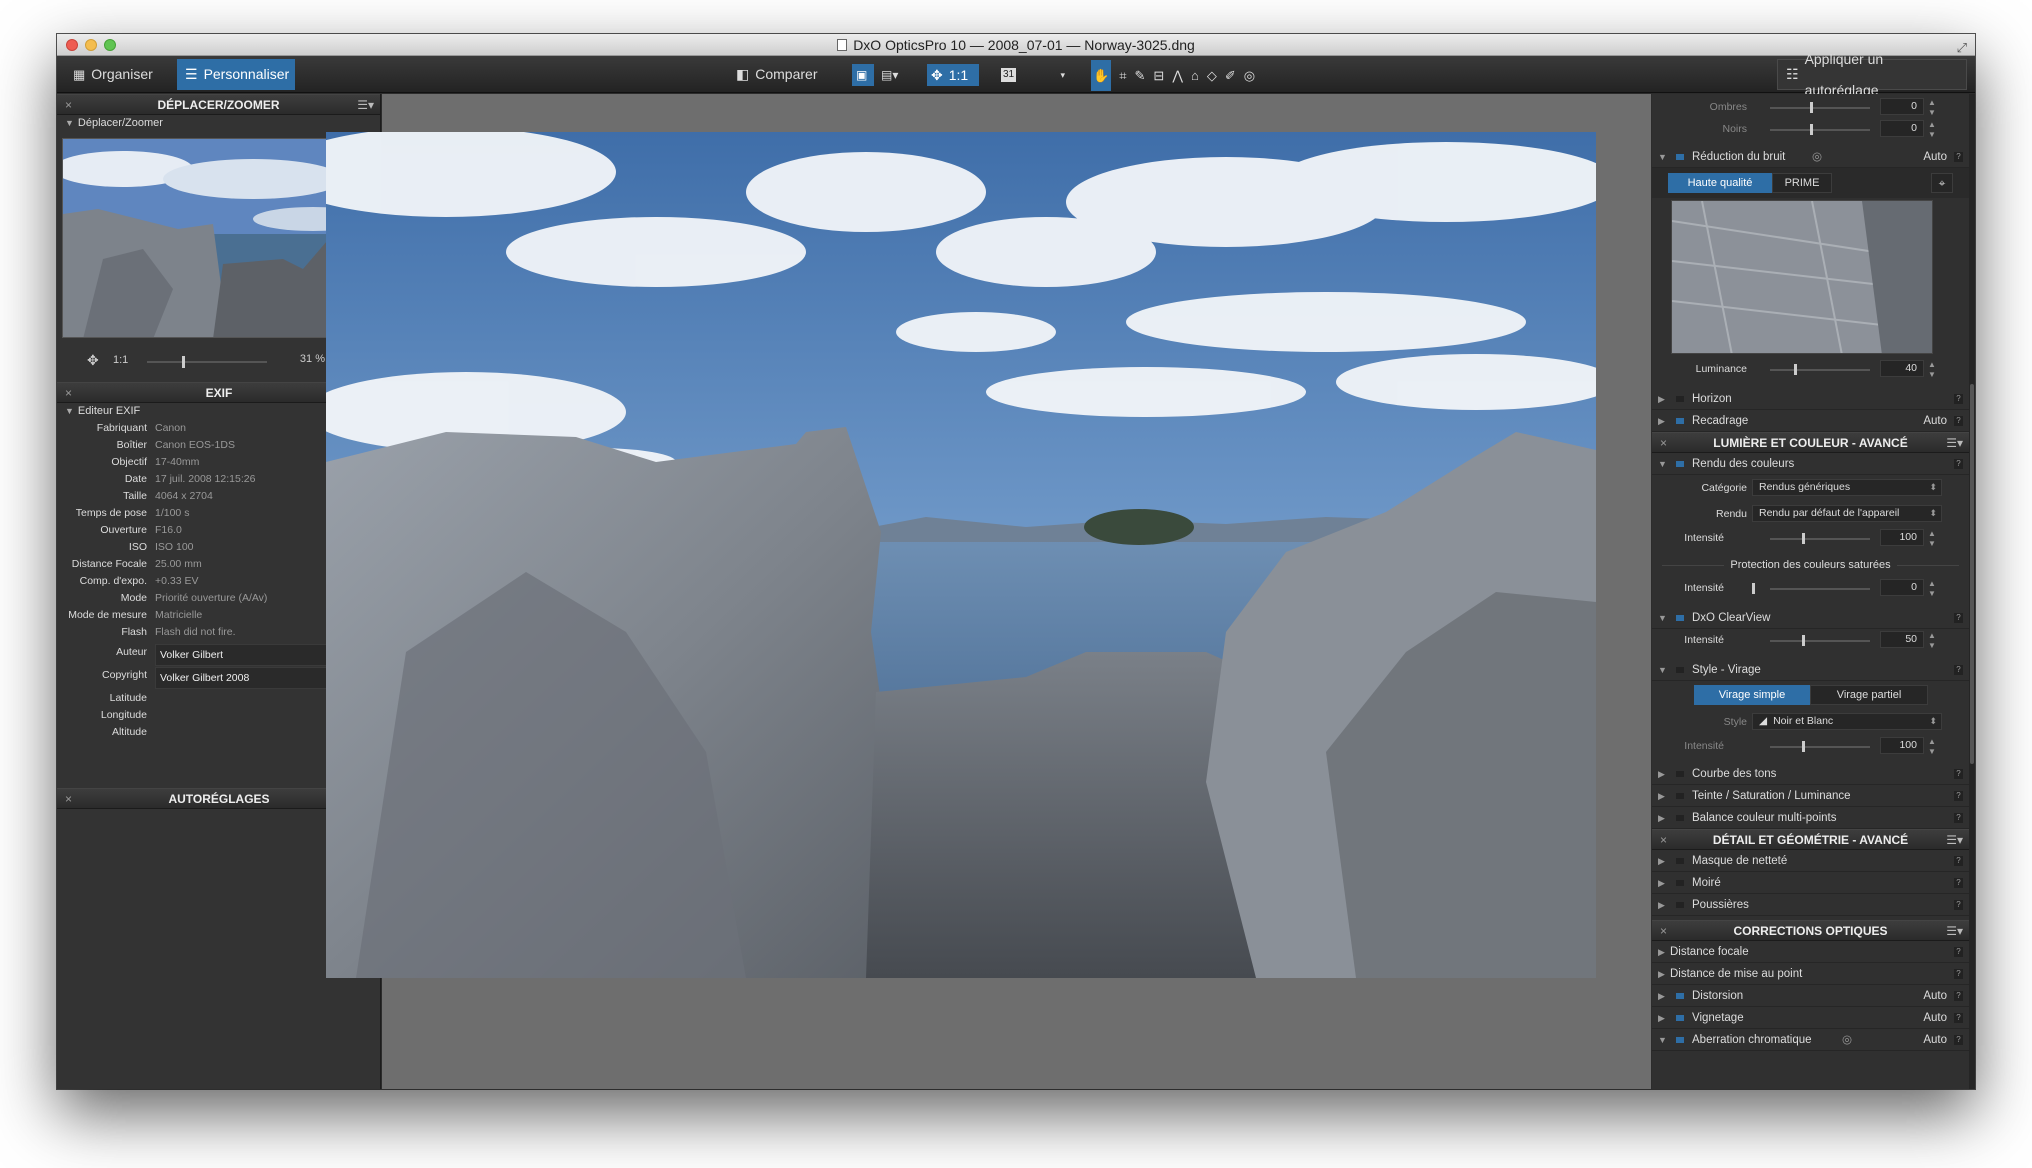 This screenshot has height=1168, width=2032. I want to click on luminance-slider, so click(1820, 370).